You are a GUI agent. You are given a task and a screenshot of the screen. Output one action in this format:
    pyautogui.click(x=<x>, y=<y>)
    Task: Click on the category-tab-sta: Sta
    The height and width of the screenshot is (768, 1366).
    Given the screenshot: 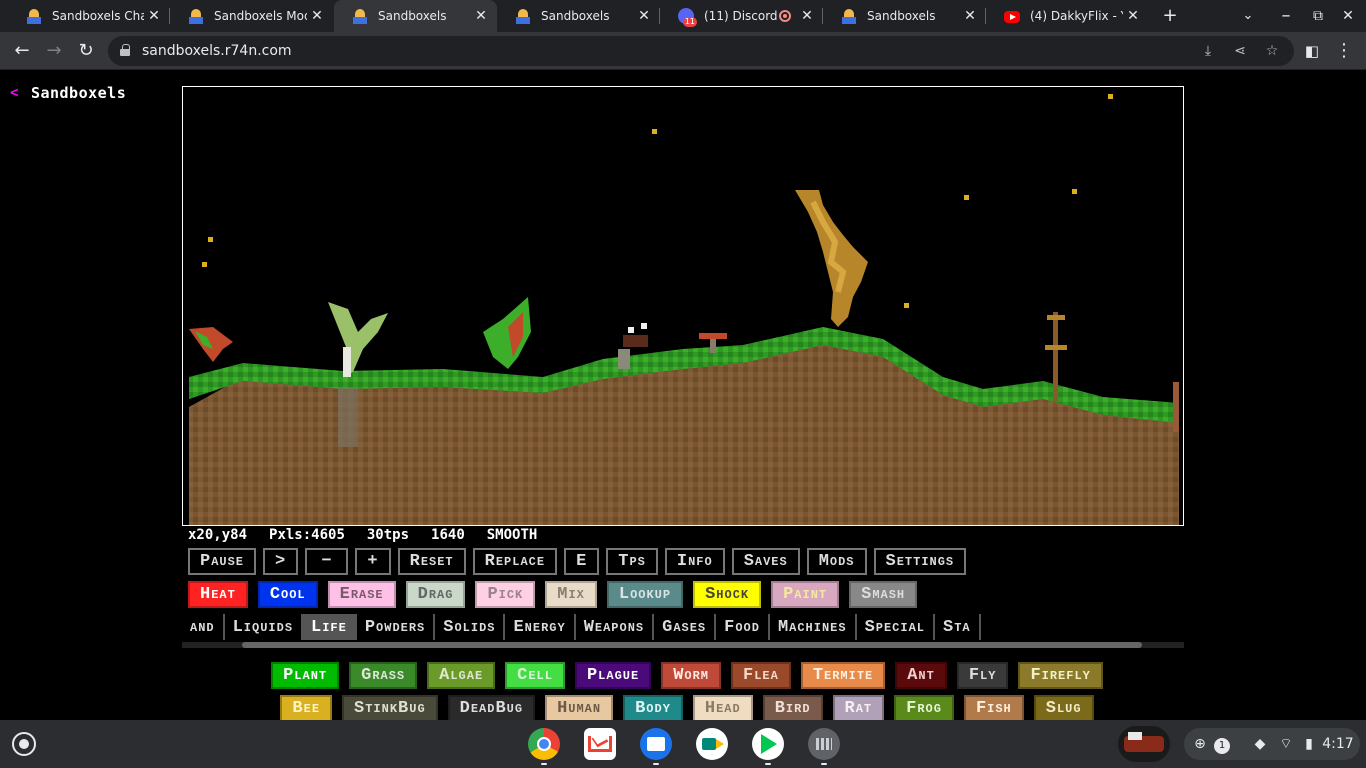 What is the action you would take?
    pyautogui.click(x=958, y=627)
    